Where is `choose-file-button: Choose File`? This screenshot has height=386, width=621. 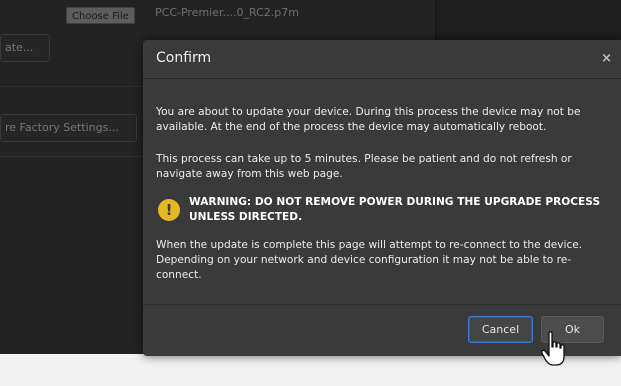
choose-file-button: Choose File is located at coordinates (100, 15).